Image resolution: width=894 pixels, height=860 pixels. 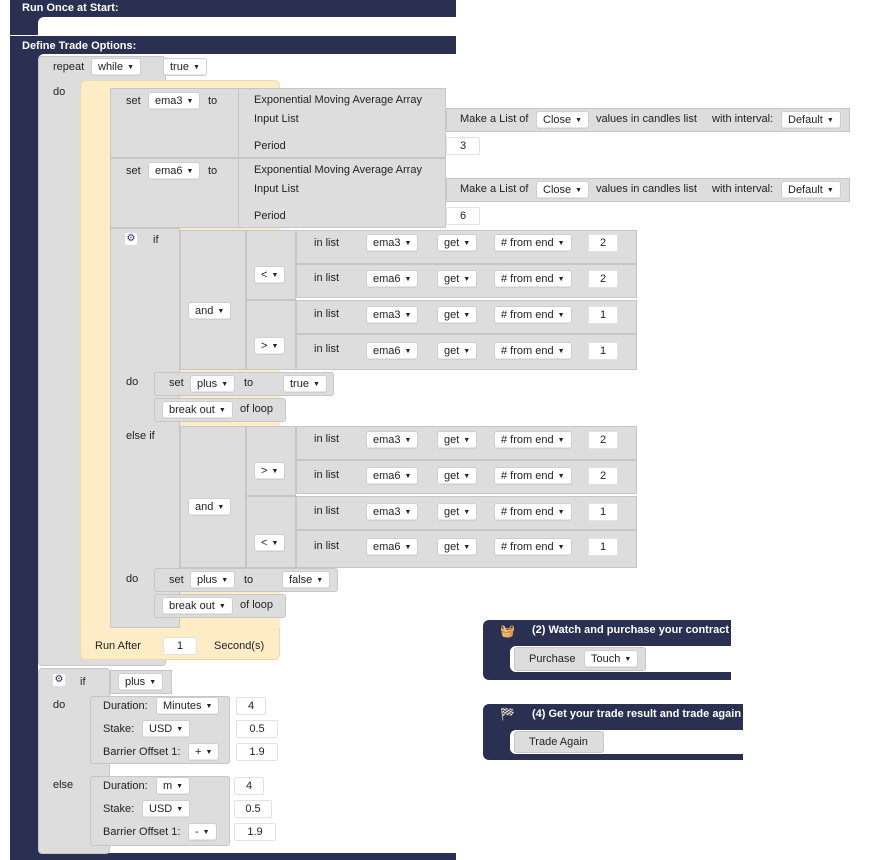 What do you see at coordinates (603, 351) in the screenshot?
I see `if-row-4-n: 1` at bounding box center [603, 351].